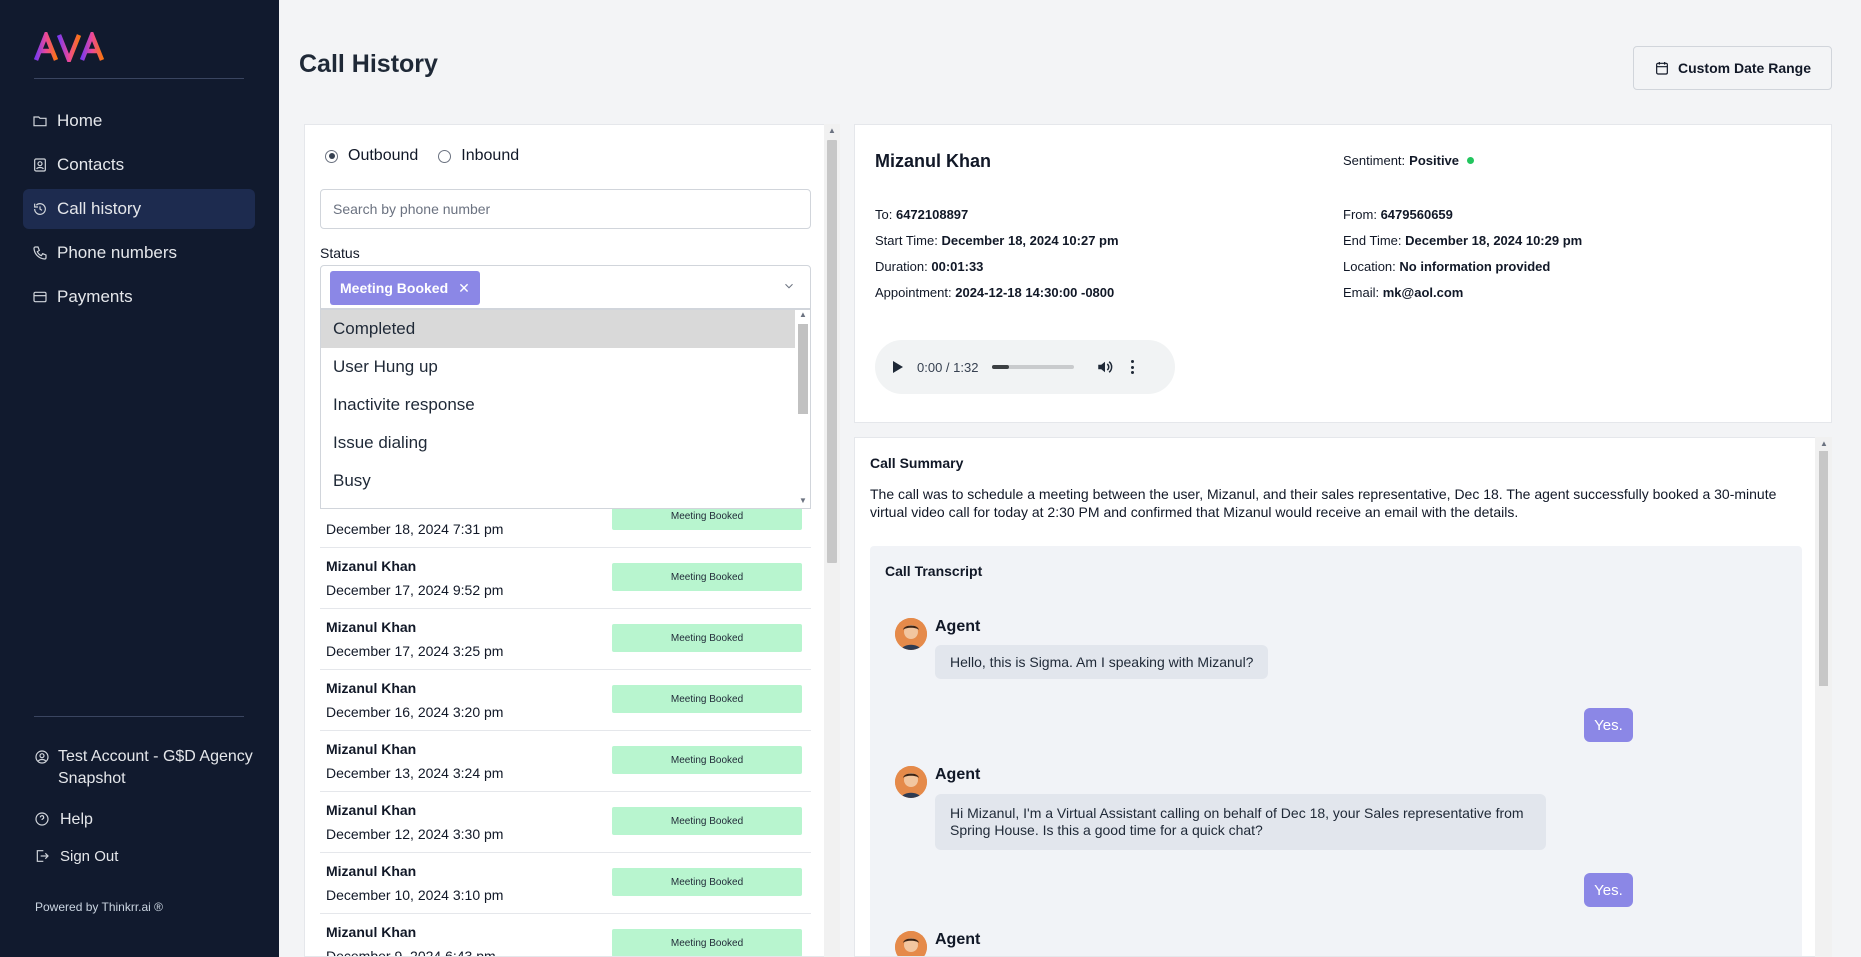 This screenshot has height=957, width=1861. Describe the element at coordinates (139, 165) in the screenshot. I see `sidebar-item-contacts: Contacts` at that location.